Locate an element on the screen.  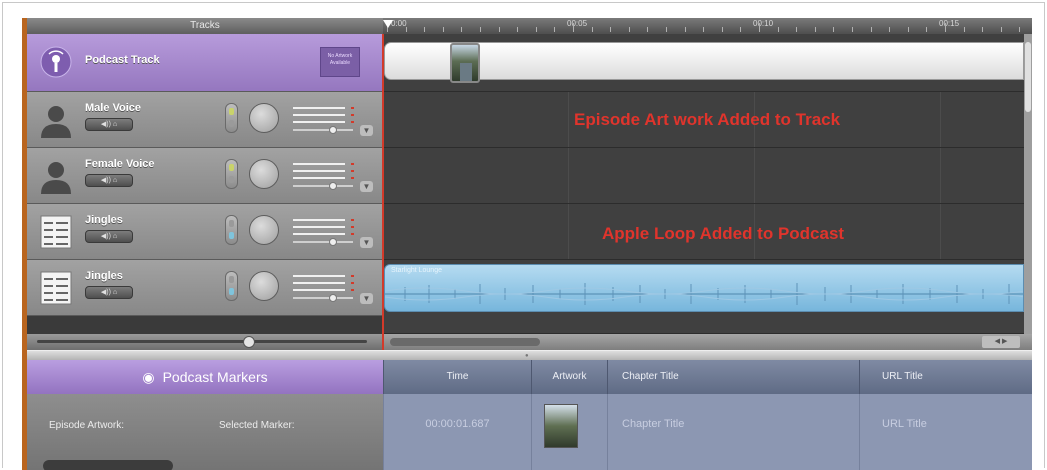
marker-artwork-cell is located at coordinates (569, 432).